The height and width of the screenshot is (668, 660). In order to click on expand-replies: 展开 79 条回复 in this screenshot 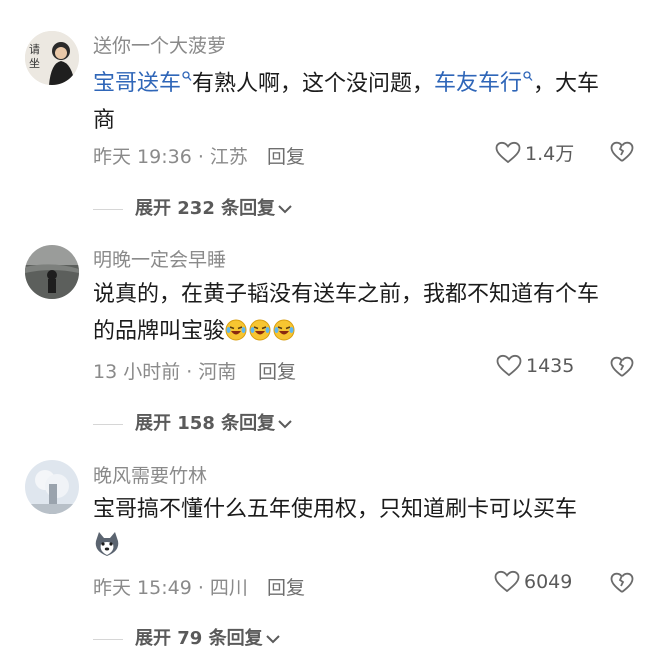, I will do `click(187, 637)`.